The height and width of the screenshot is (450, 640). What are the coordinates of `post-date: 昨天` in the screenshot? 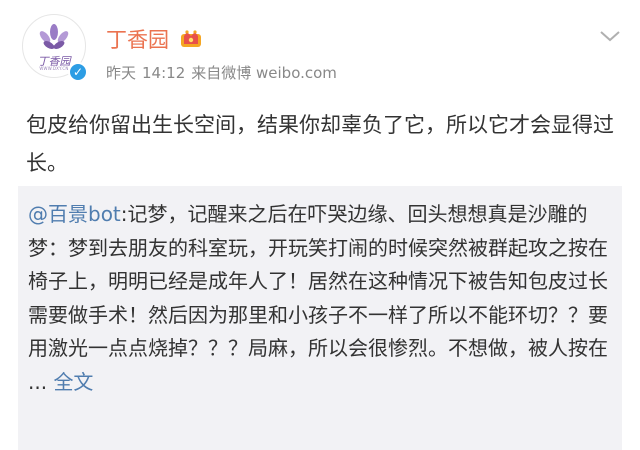 It's located at (121, 73).